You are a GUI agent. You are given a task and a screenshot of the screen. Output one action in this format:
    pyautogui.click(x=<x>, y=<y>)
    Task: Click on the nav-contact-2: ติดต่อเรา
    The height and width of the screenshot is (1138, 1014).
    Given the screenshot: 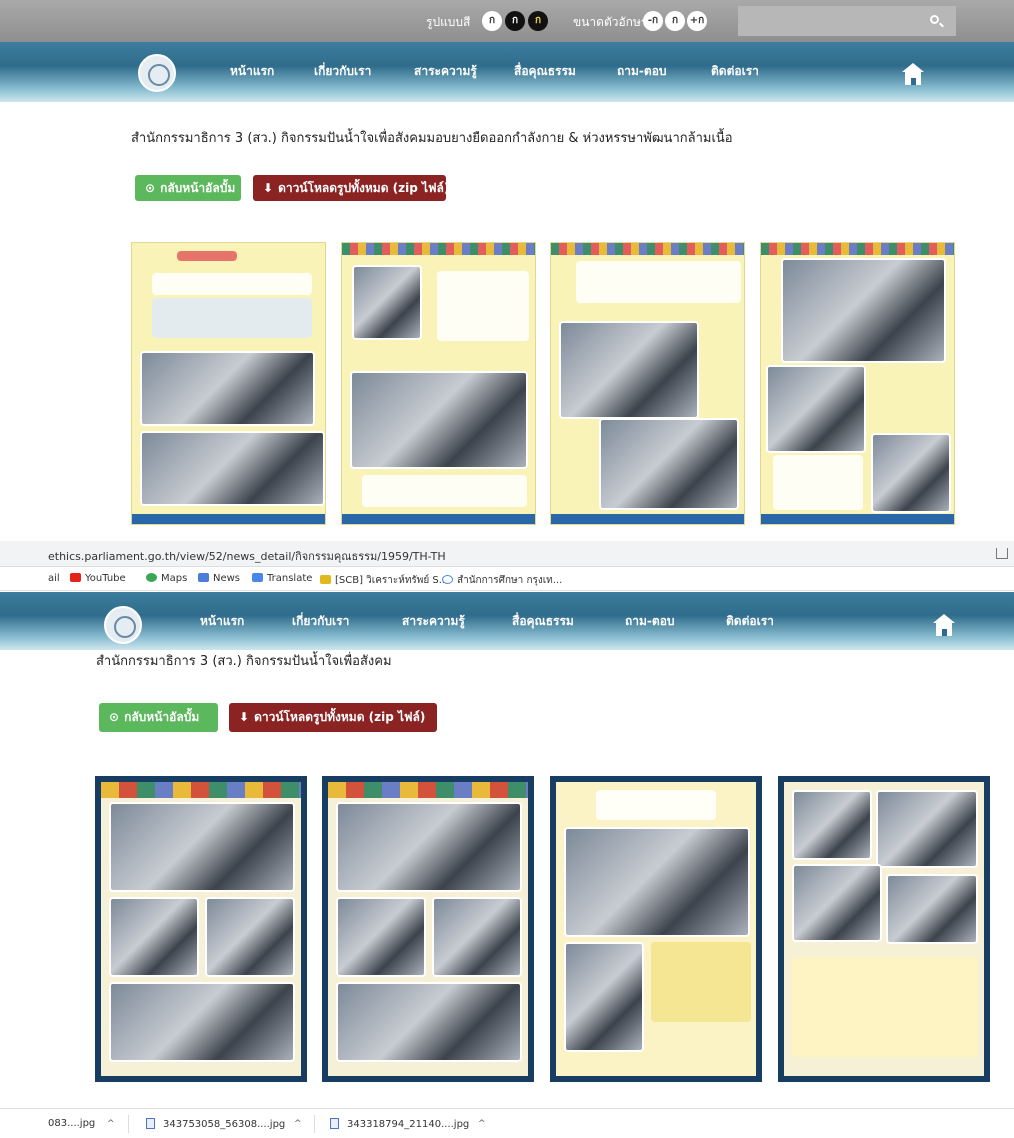 What is the action you would take?
    pyautogui.click(x=750, y=621)
    